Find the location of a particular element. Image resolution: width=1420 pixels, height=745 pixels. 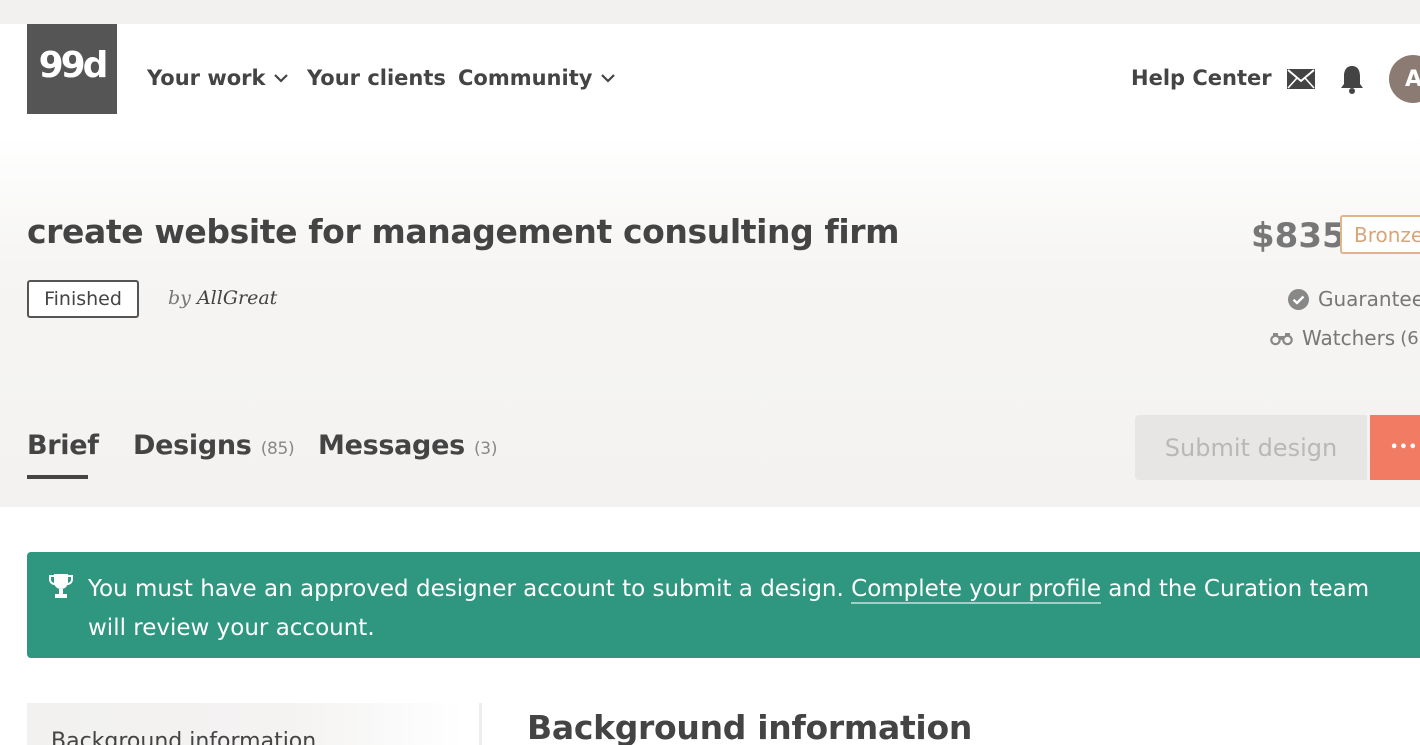

contest-holder: by AllGreat is located at coordinates (222, 298).